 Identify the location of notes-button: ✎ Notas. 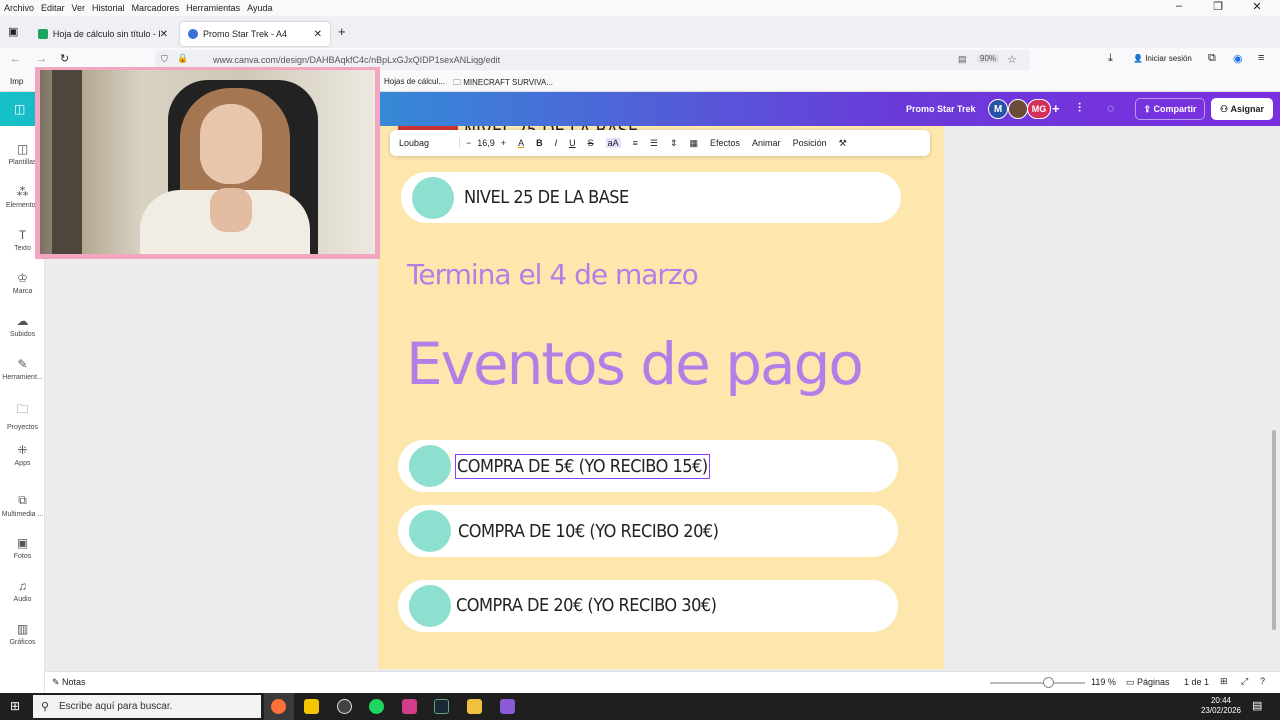
(69, 682).